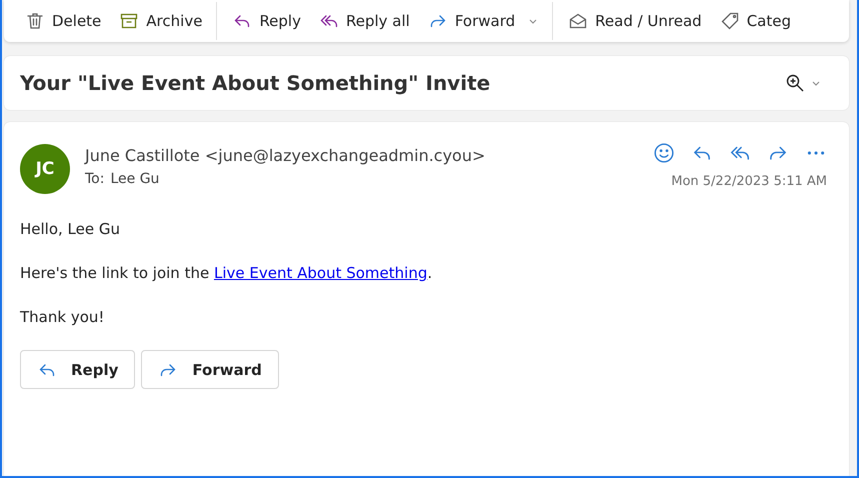 The image size is (859, 478). What do you see at coordinates (35, 21) in the screenshot?
I see `trash-icon` at bounding box center [35, 21].